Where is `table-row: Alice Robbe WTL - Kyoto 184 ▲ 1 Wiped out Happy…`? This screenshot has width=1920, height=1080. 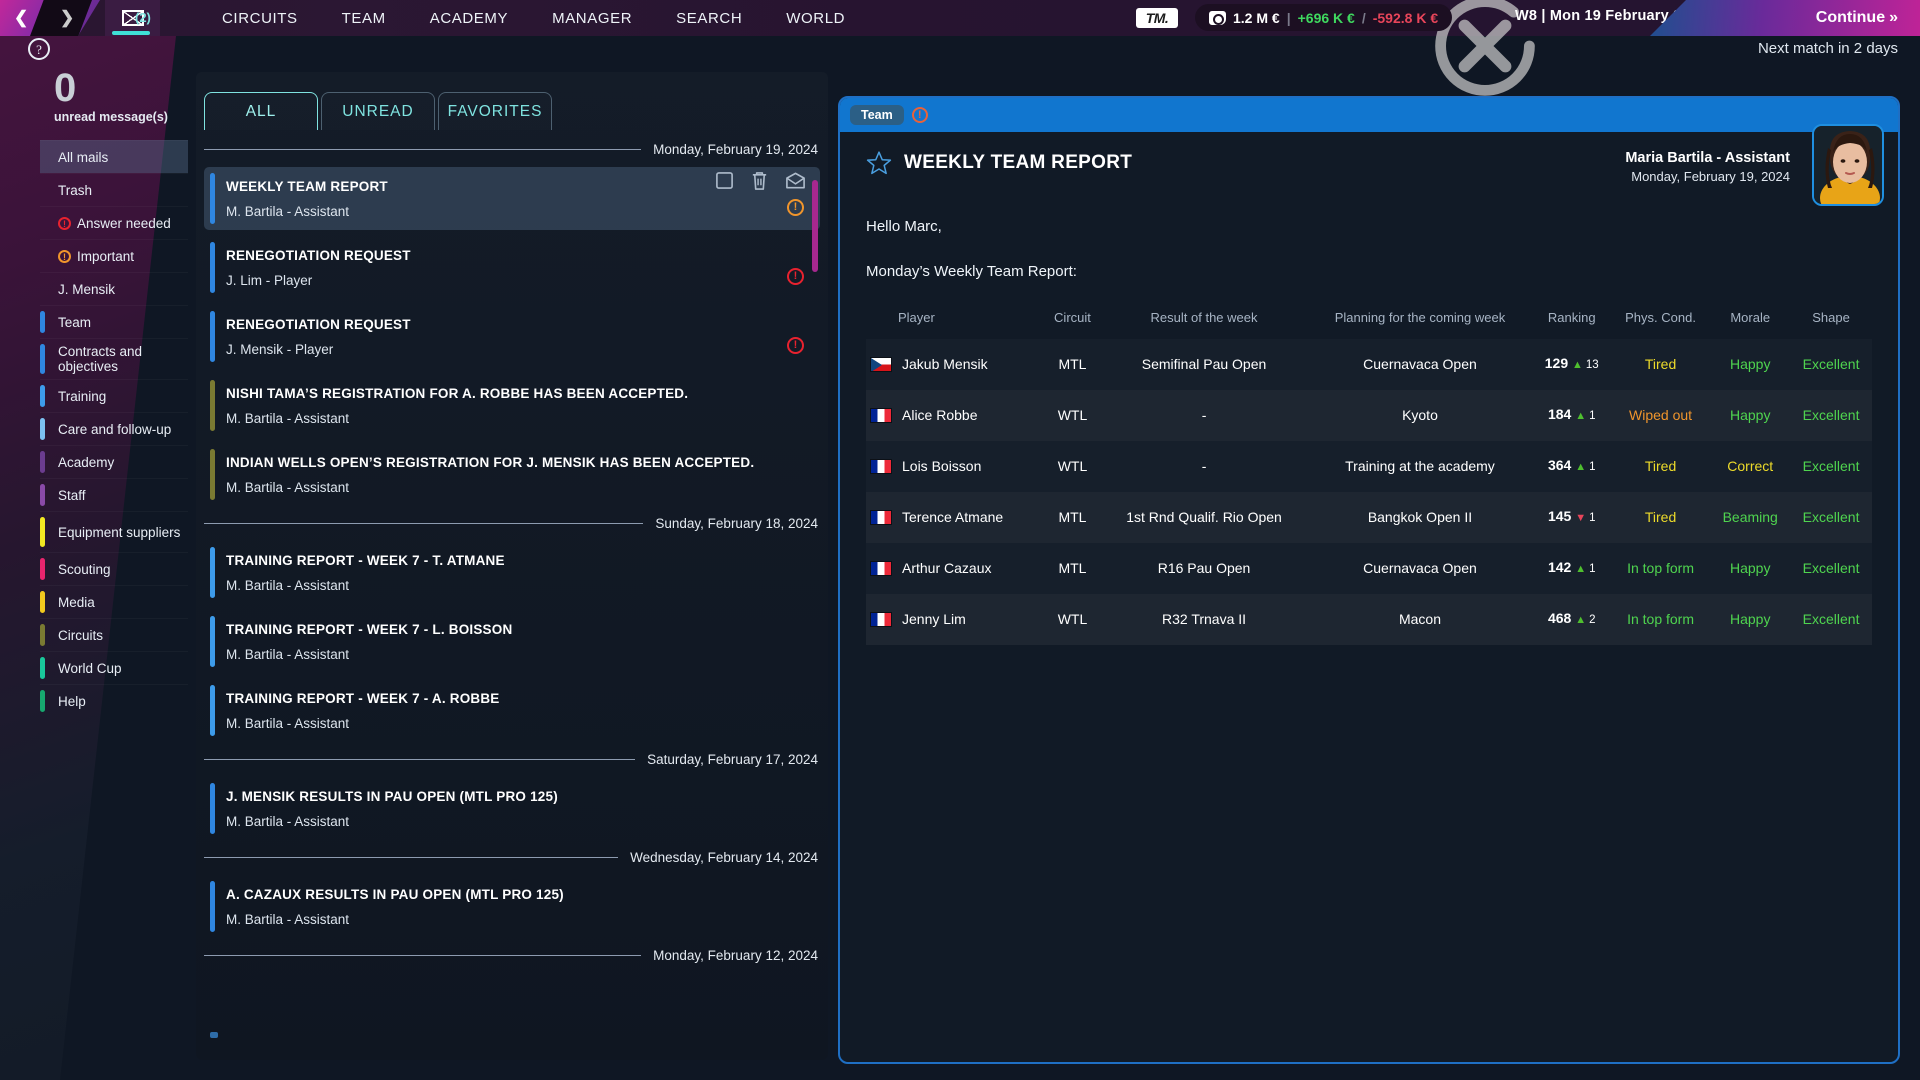 table-row: Alice Robbe WTL - Kyoto 184 ▲ 1 Wiped out Happy… is located at coordinates (1369, 415).